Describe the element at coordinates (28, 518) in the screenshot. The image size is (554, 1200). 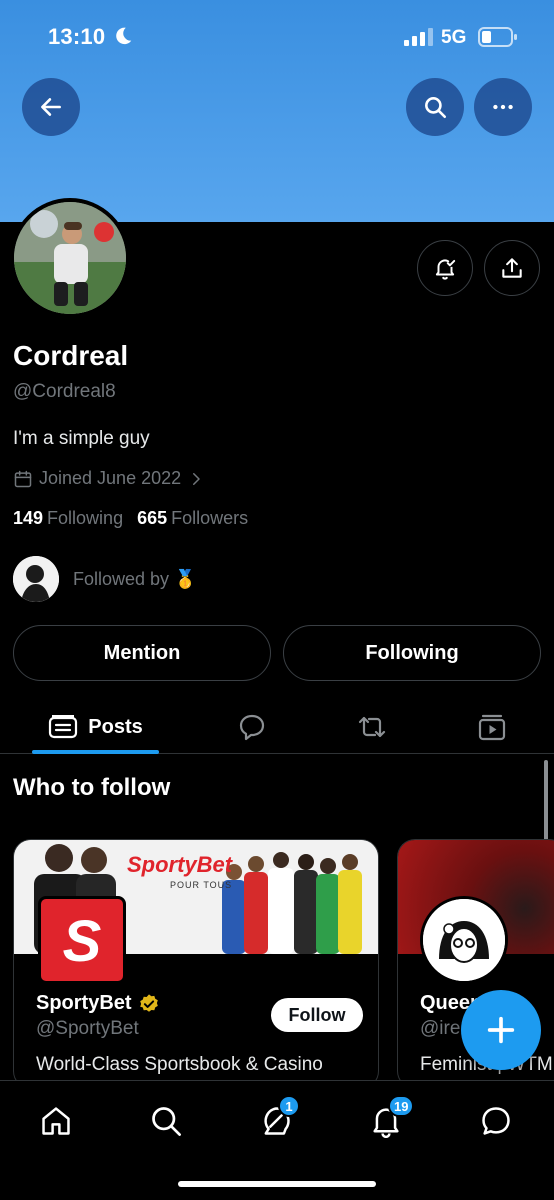
I see `following-count: 149` at that location.